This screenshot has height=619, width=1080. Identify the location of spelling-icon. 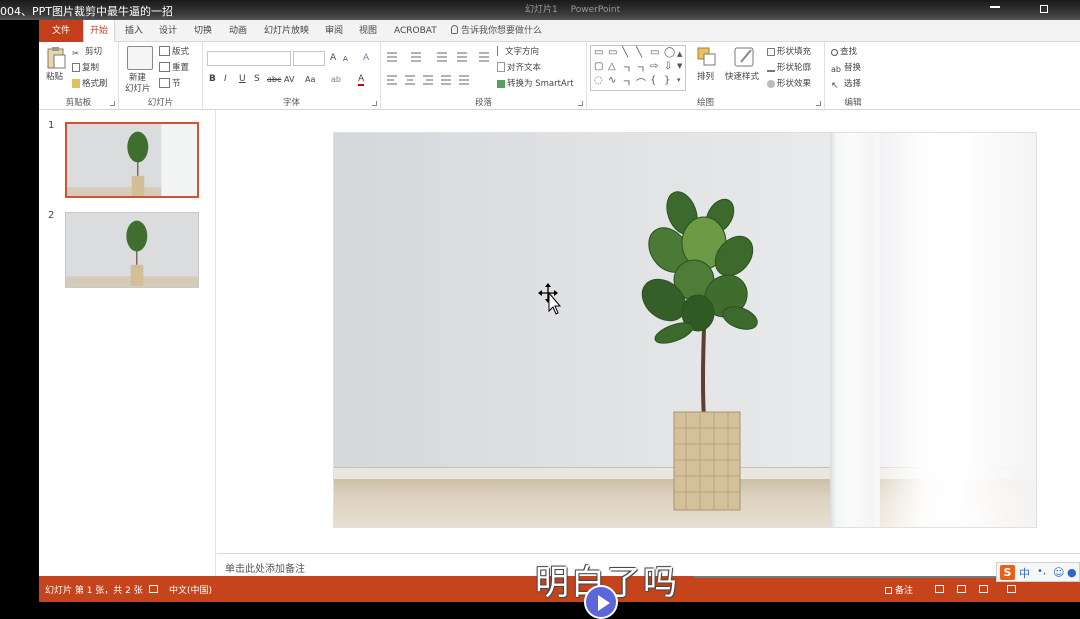
(153, 589).